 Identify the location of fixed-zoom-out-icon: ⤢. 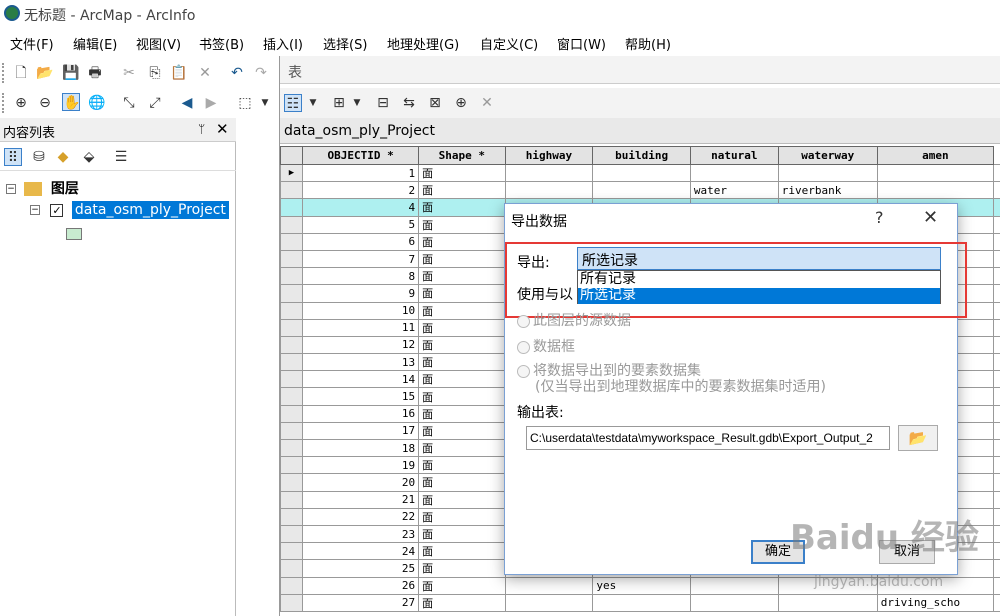
(155, 103).